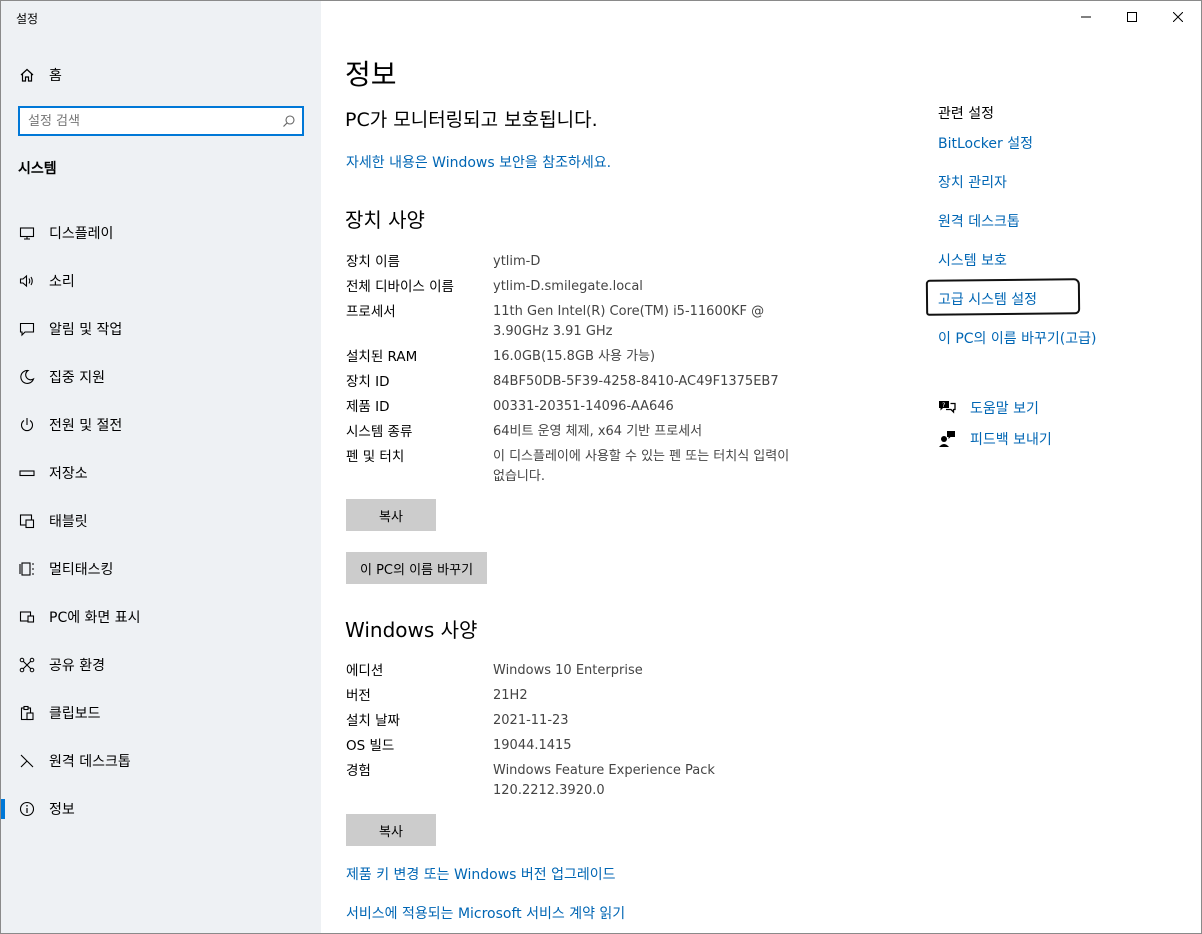 This screenshot has width=1202, height=934. I want to click on sidebar-item-label: 집중 지원, so click(77, 378).